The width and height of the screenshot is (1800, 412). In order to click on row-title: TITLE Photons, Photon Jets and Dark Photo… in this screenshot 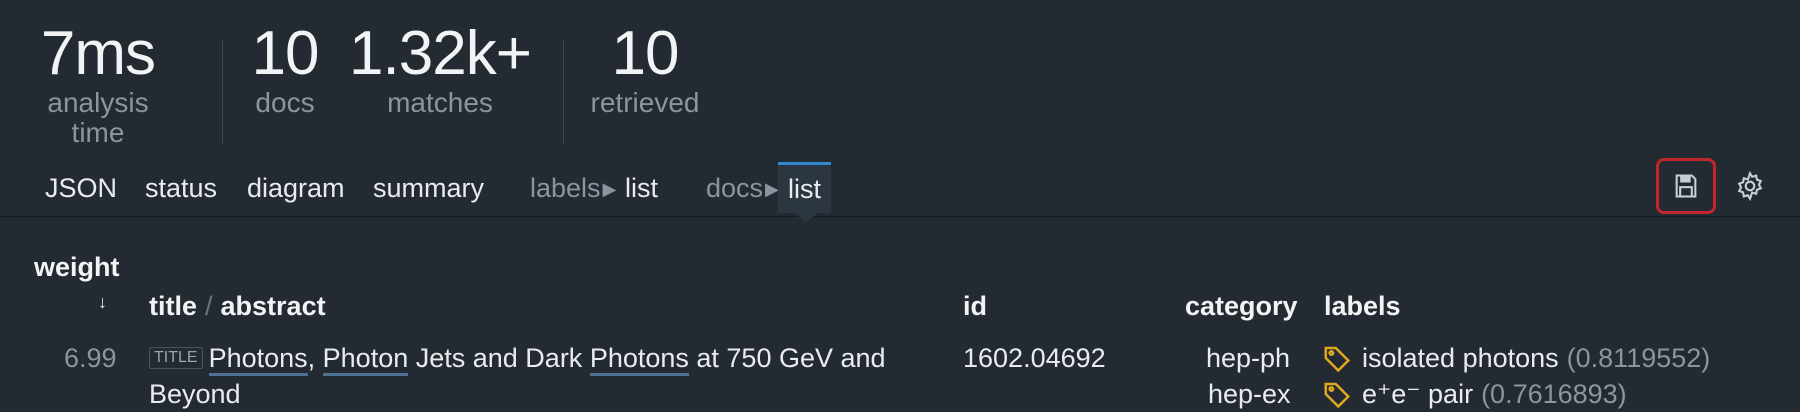, I will do `click(539, 358)`.